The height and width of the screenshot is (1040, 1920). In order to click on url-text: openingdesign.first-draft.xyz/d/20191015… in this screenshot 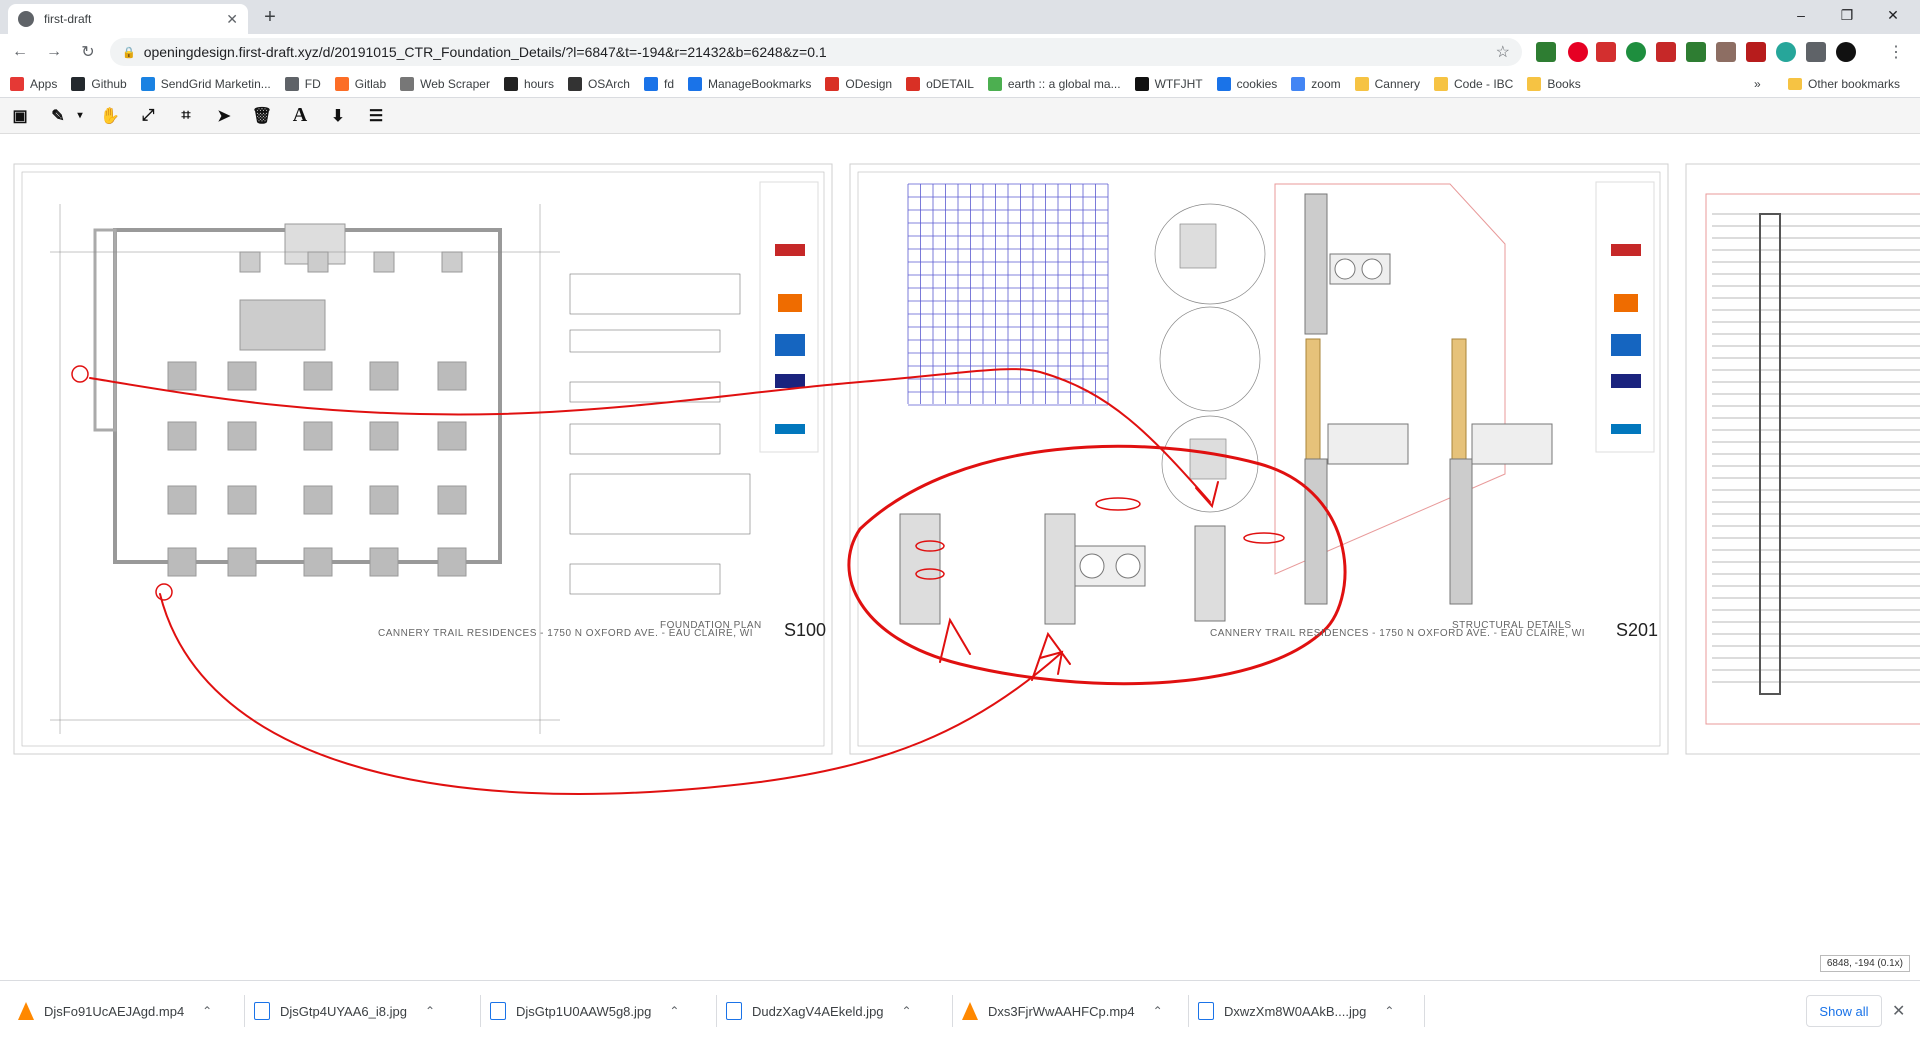, I will do `click(820, 52)`.